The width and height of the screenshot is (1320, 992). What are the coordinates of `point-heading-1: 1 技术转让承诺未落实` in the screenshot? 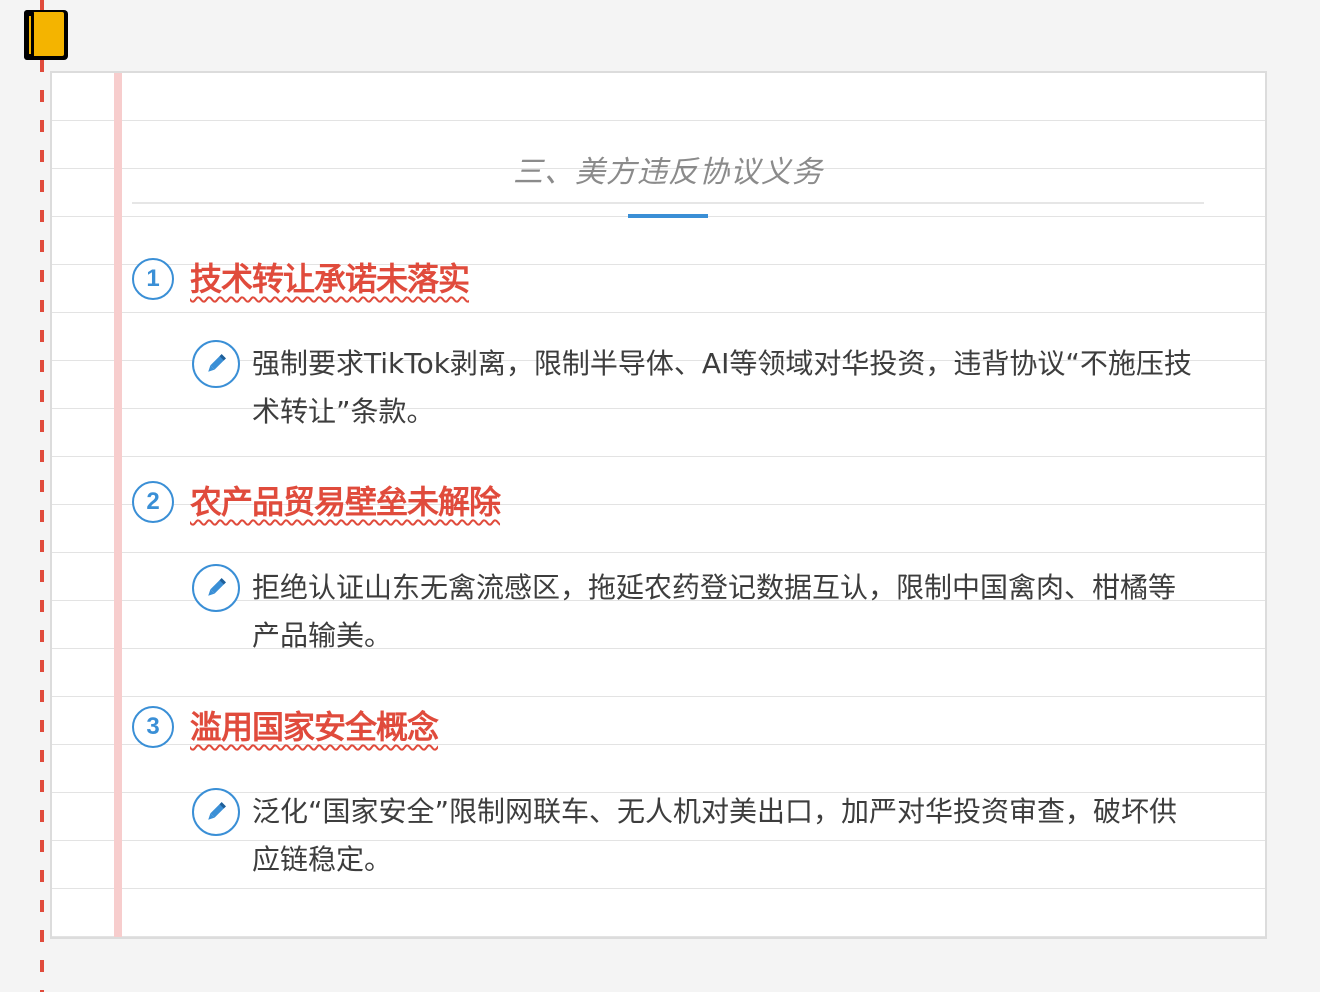 It's located at (301, 279).